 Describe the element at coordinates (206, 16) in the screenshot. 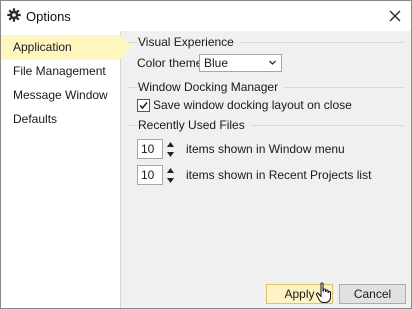

I see `title-bar: Options` at that location.